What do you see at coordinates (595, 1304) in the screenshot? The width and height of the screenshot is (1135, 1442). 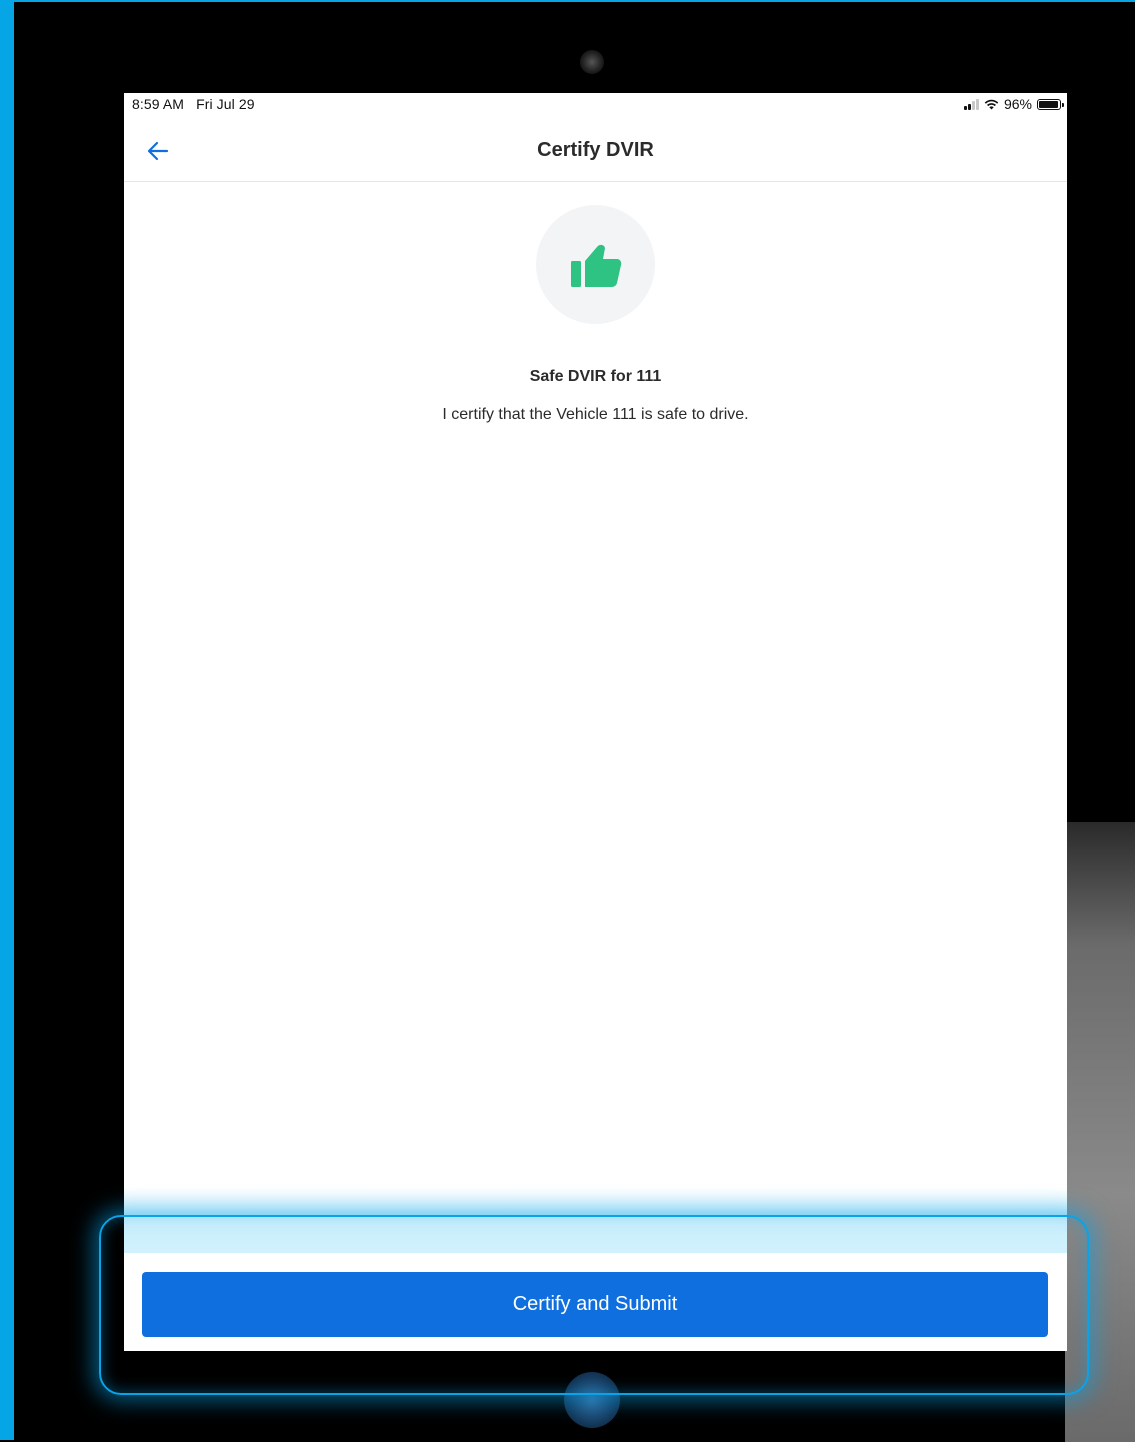 I see `certify-submit-button: Certify and Submit` at bounding box center [595, 1304].